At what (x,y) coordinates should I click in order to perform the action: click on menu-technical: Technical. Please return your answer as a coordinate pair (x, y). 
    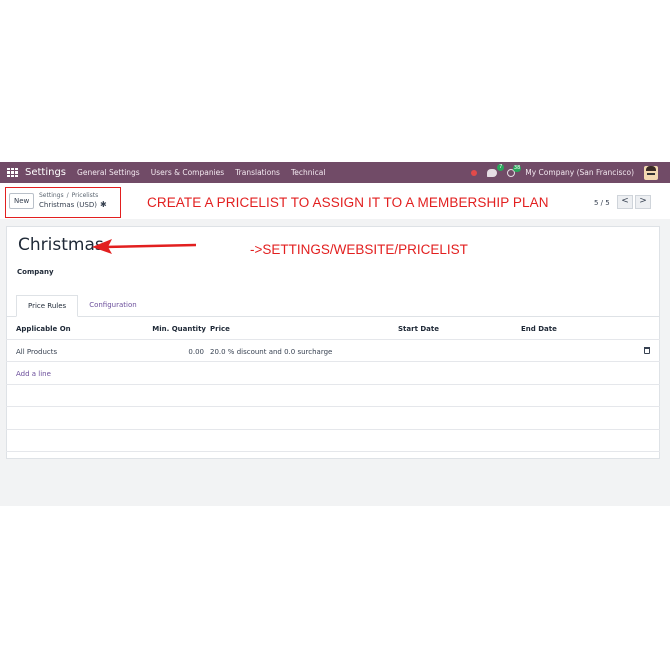
    Looking at the image, I should click on (308, 172).